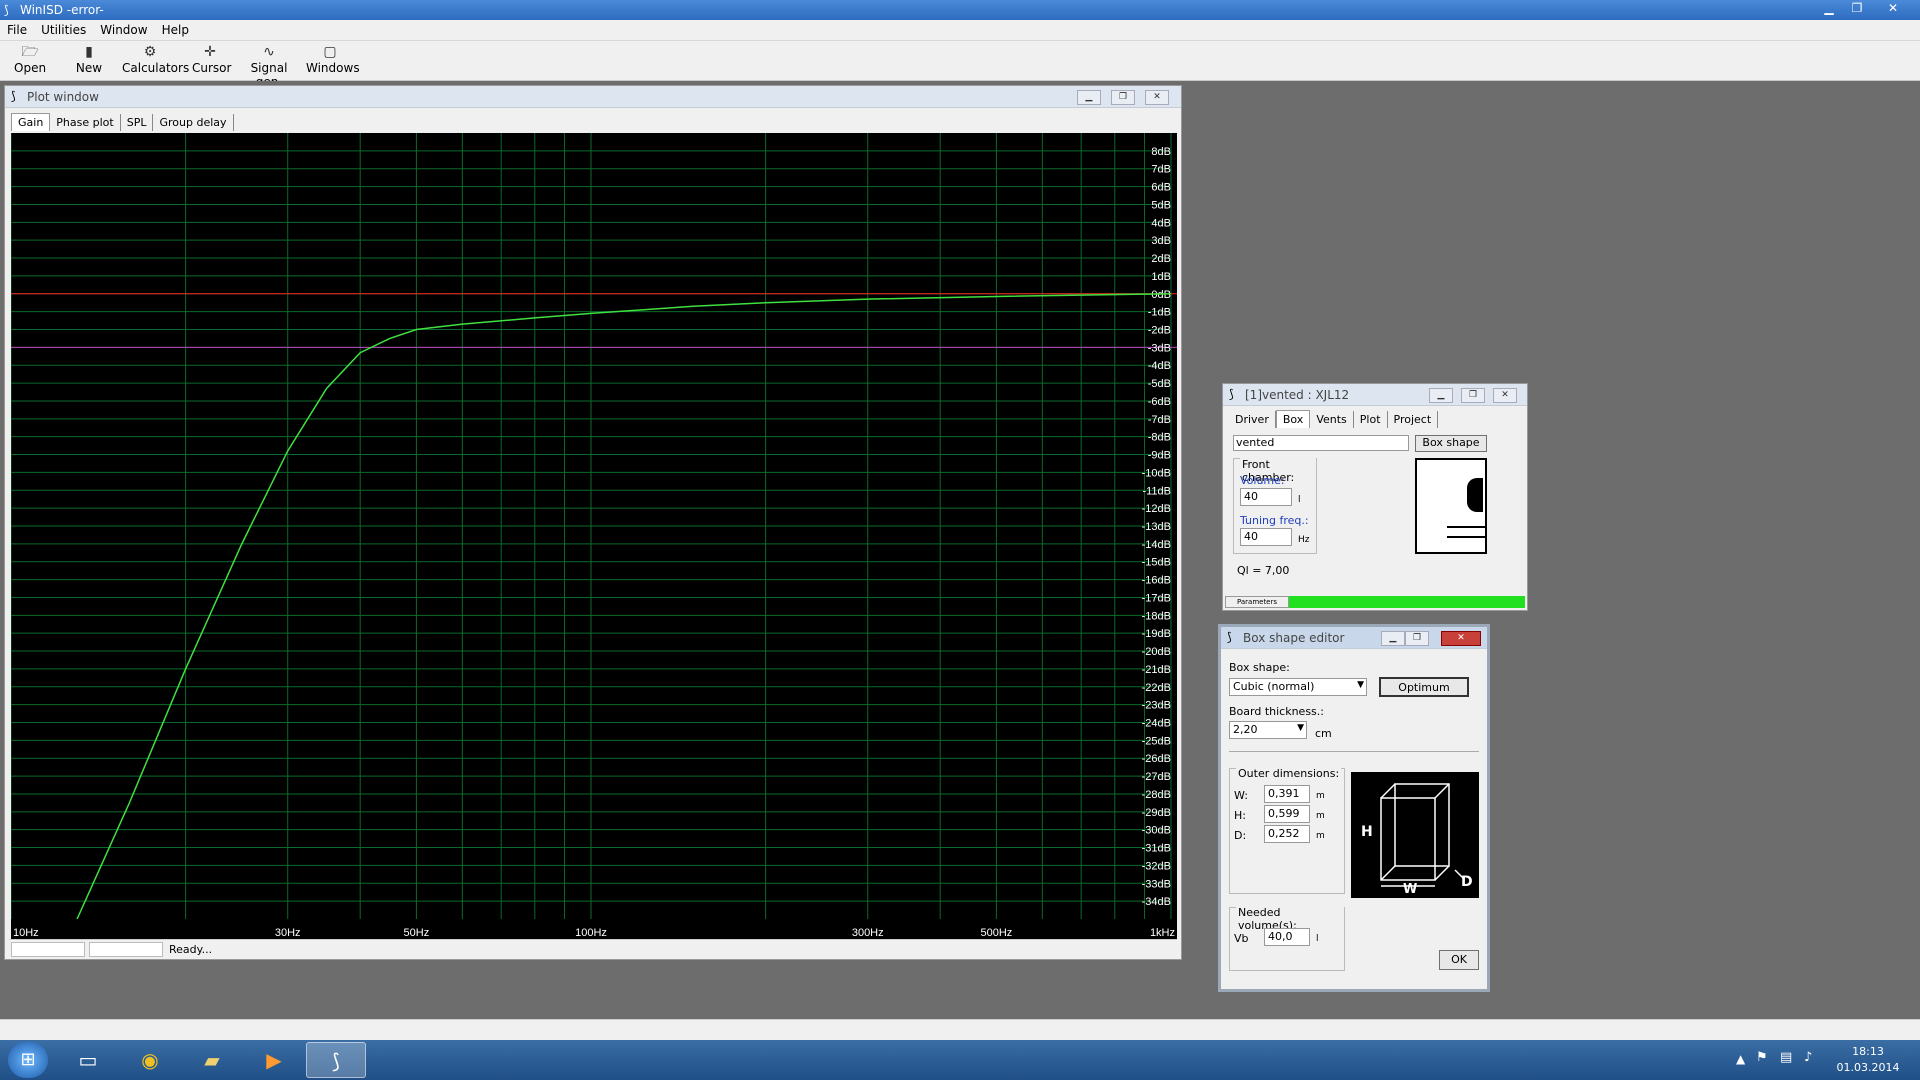 This screenshot has height=1080, width=1920. I want to click on y-tick-label: -18dB, so click(1156, 616).